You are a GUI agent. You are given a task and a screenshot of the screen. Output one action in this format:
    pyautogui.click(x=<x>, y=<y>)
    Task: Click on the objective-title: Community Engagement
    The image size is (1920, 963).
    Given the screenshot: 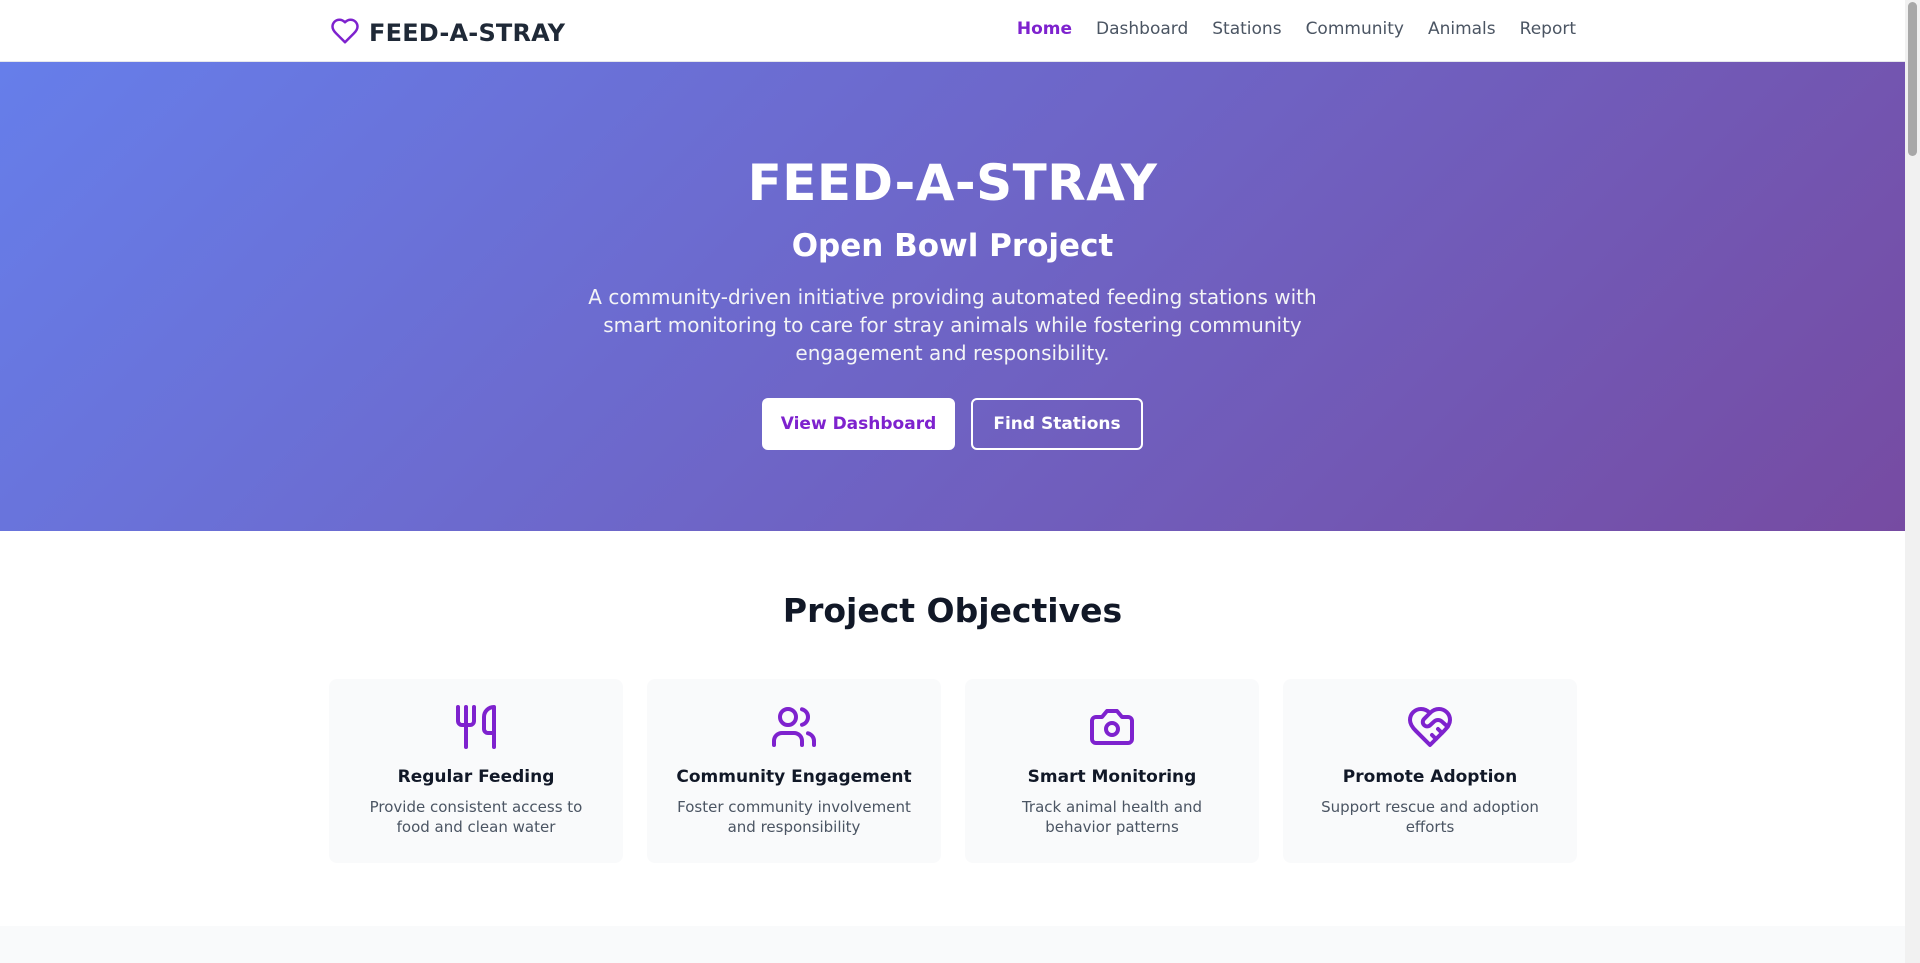 What is the action you would take?
    pyautogui.click(x=794, y=777)
    